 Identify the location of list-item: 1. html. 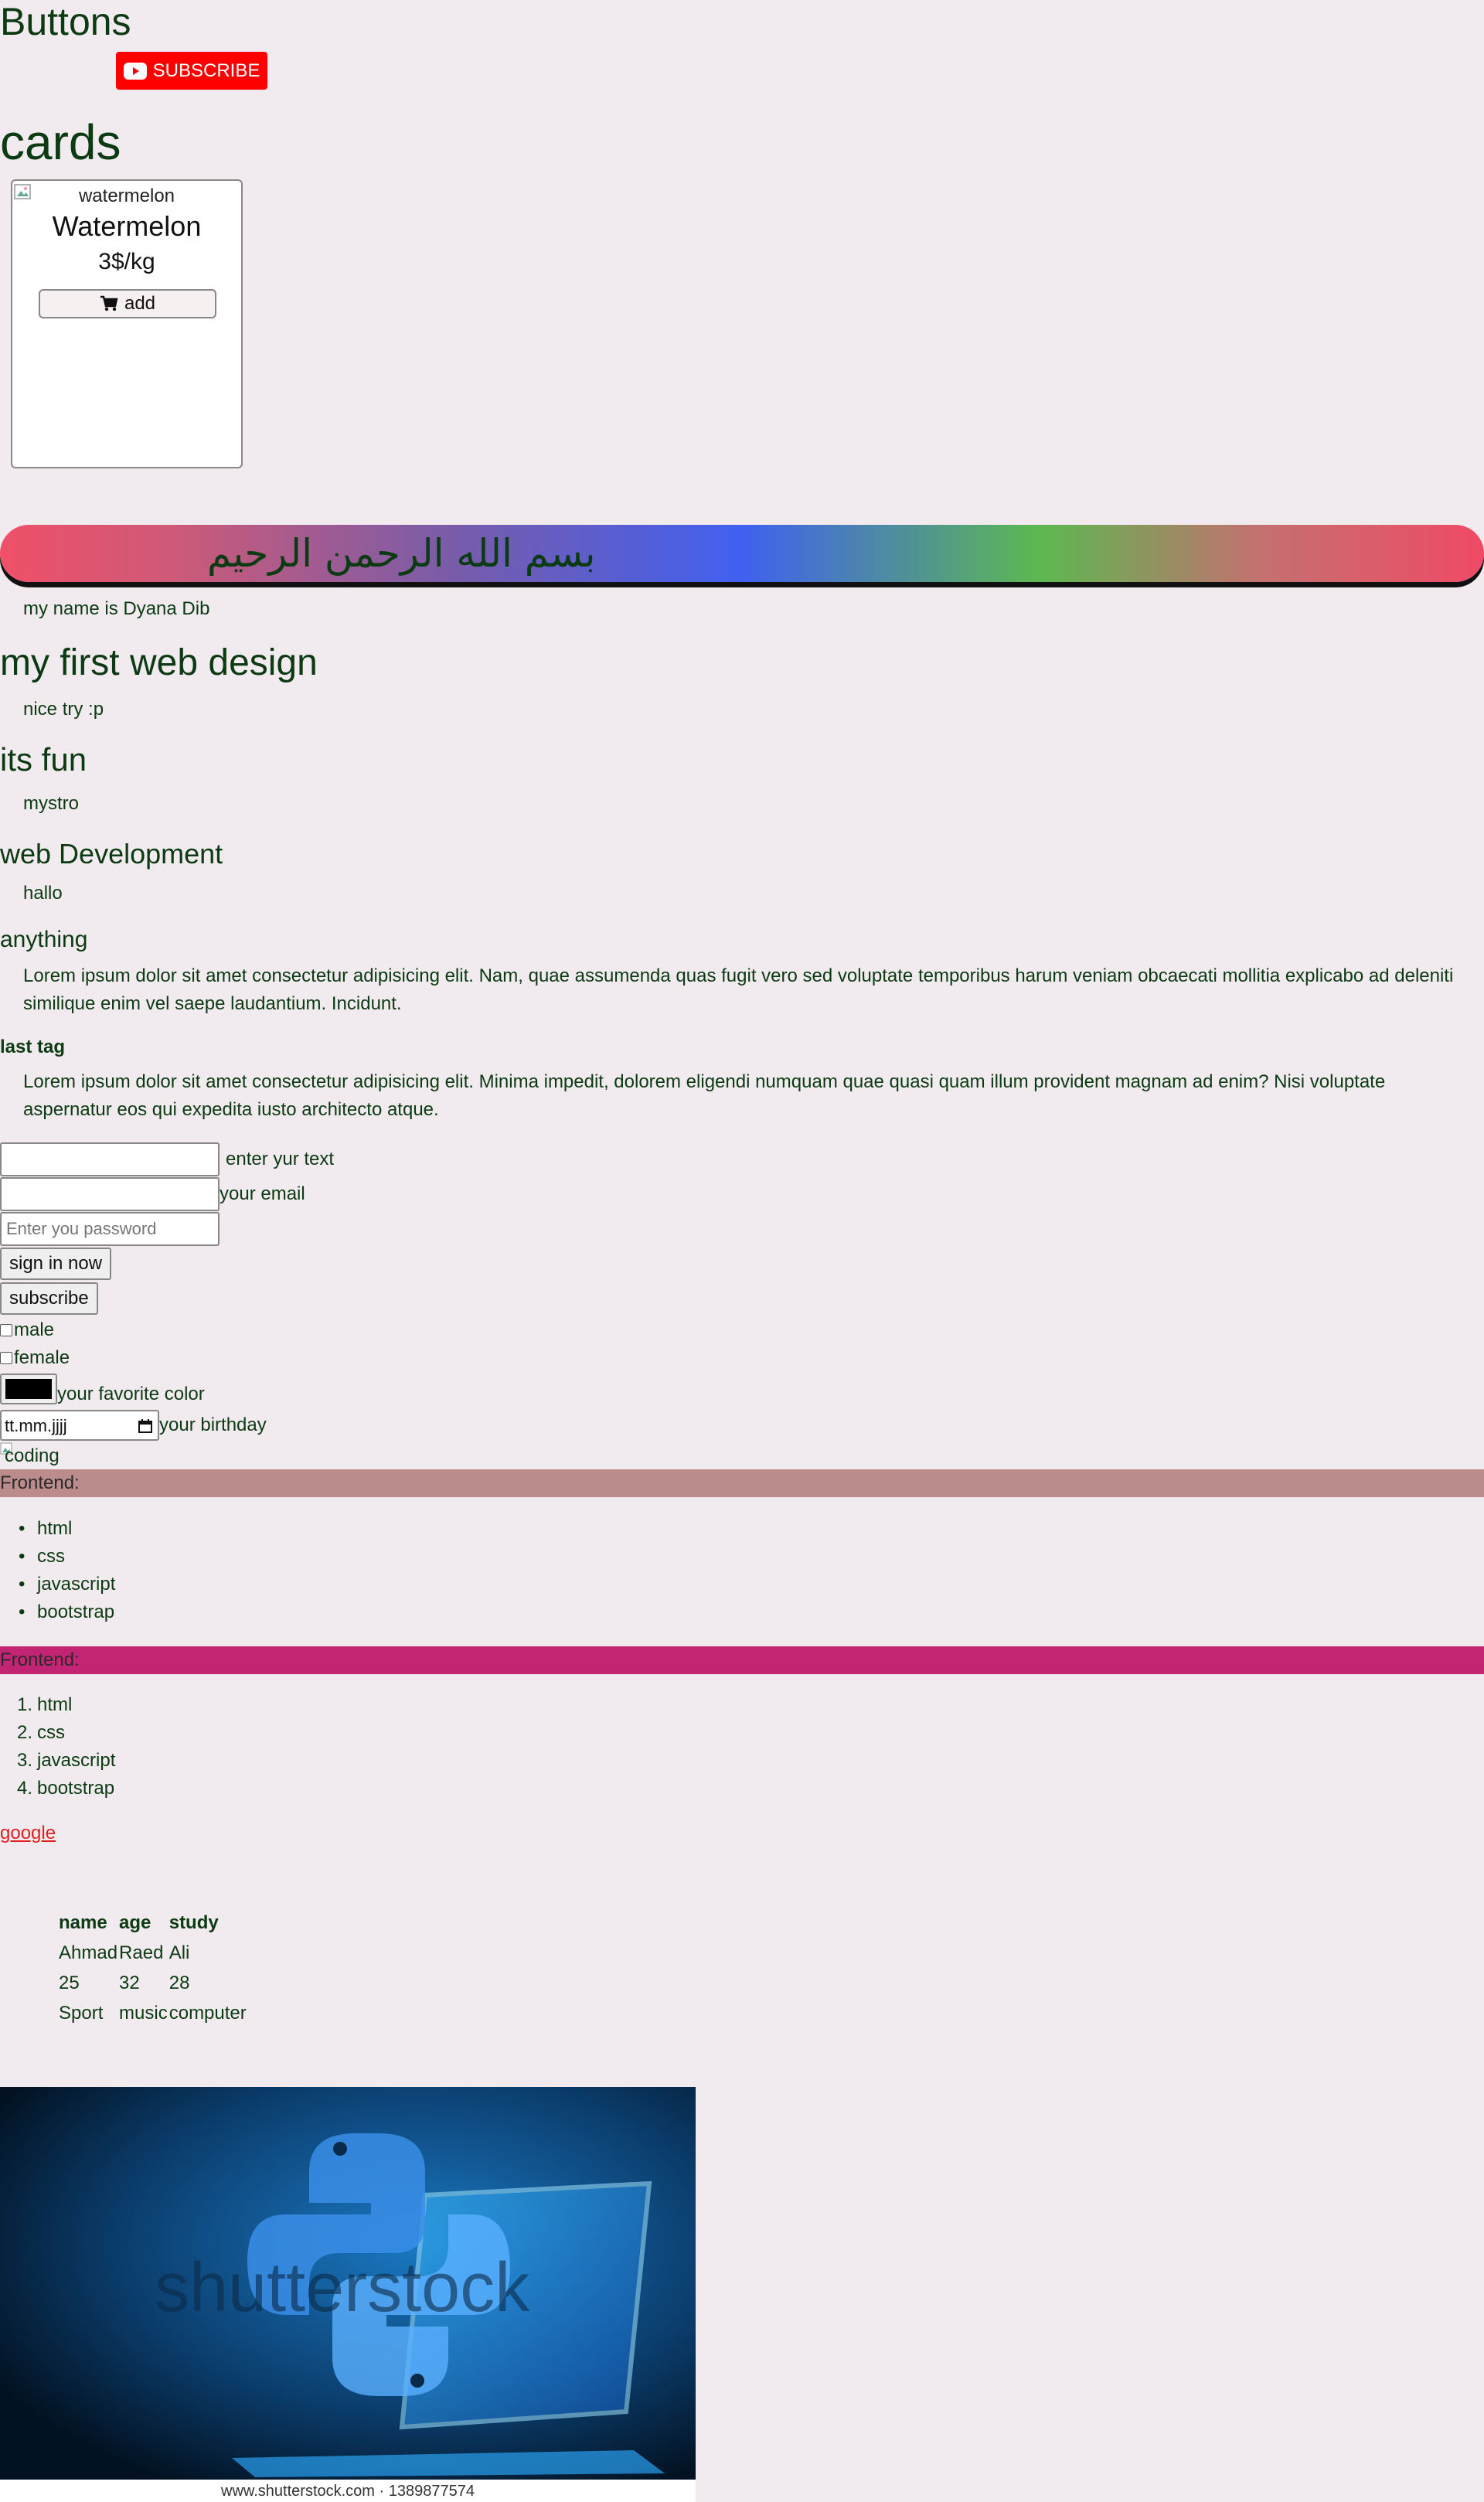
(66, 1705).